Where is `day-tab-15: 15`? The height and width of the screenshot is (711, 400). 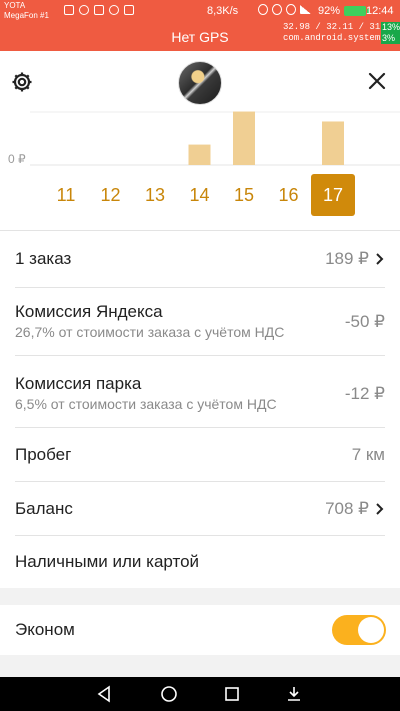
day-tab-15: 15 is located at coordinates (244, 195).